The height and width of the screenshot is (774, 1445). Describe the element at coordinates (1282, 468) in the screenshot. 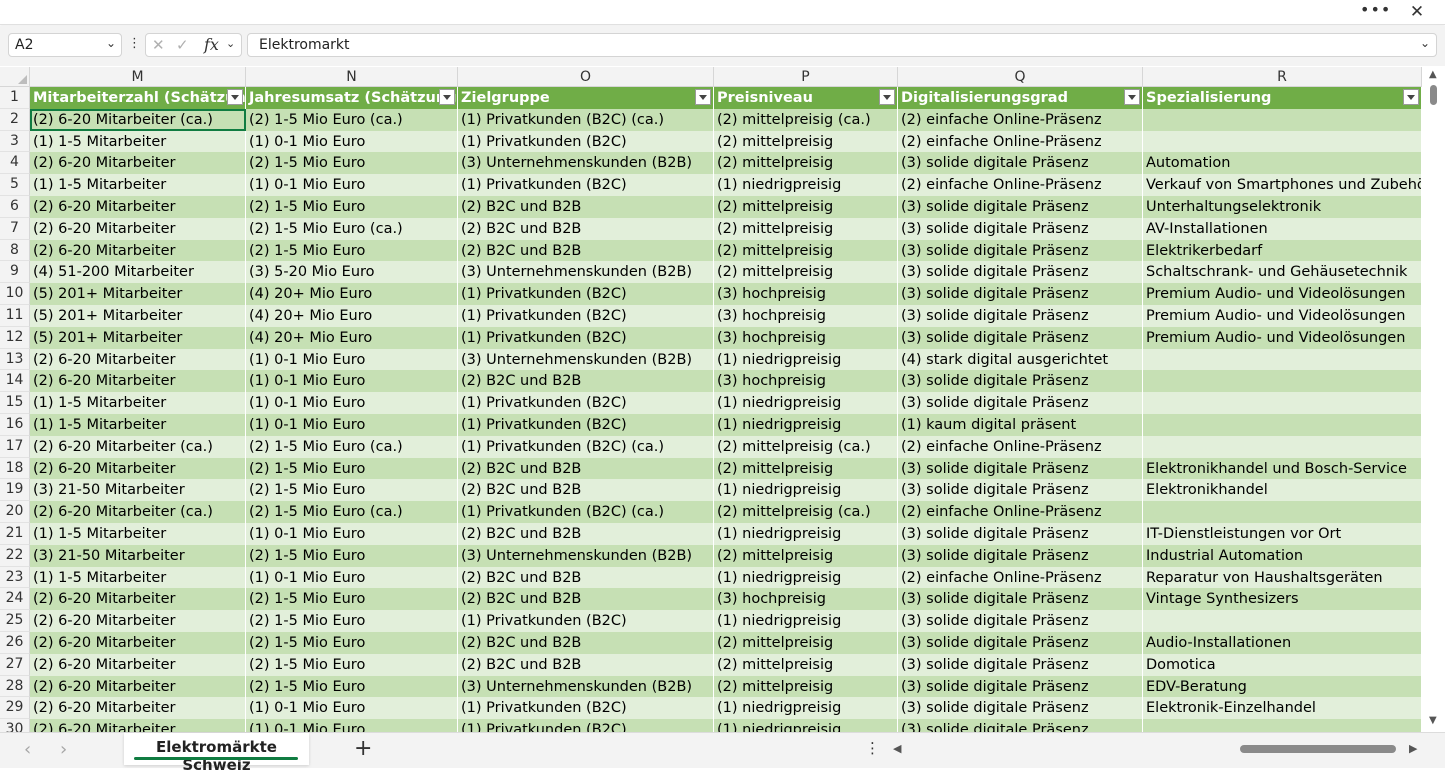

I see `cell: Elektronikhandel und Bosch-Service` at that location.